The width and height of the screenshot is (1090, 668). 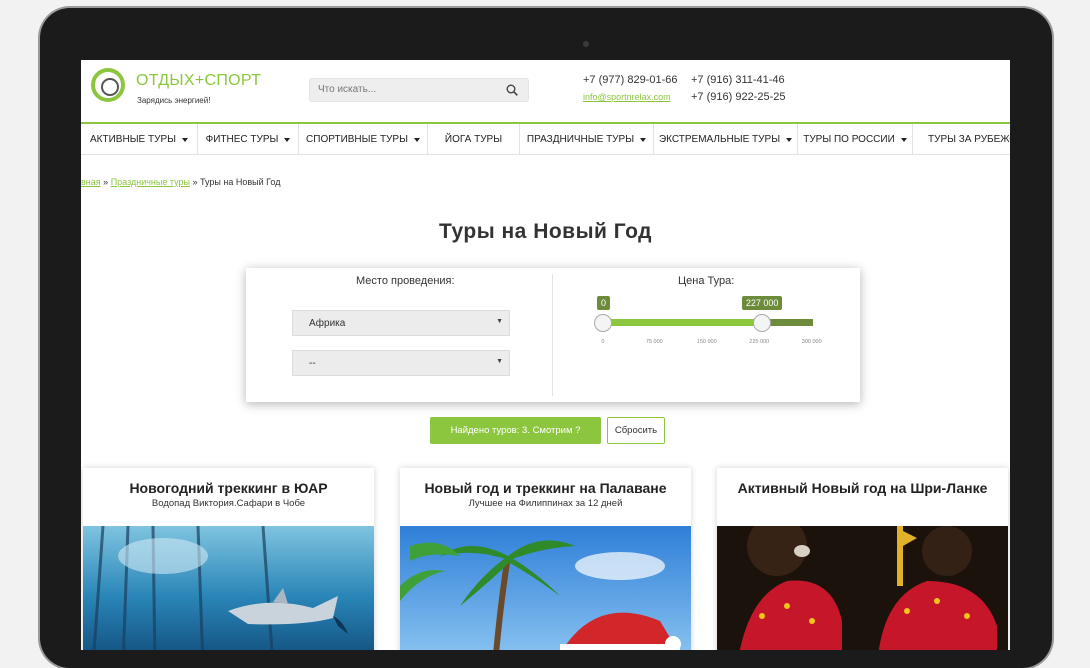 What do you see at coordinates (719, 139) in the screenshot?
I see `nav-item-label: ЭКСТРЕМАЛЬНЫЕ ТУРЫ` at bounding box center [719, 139].